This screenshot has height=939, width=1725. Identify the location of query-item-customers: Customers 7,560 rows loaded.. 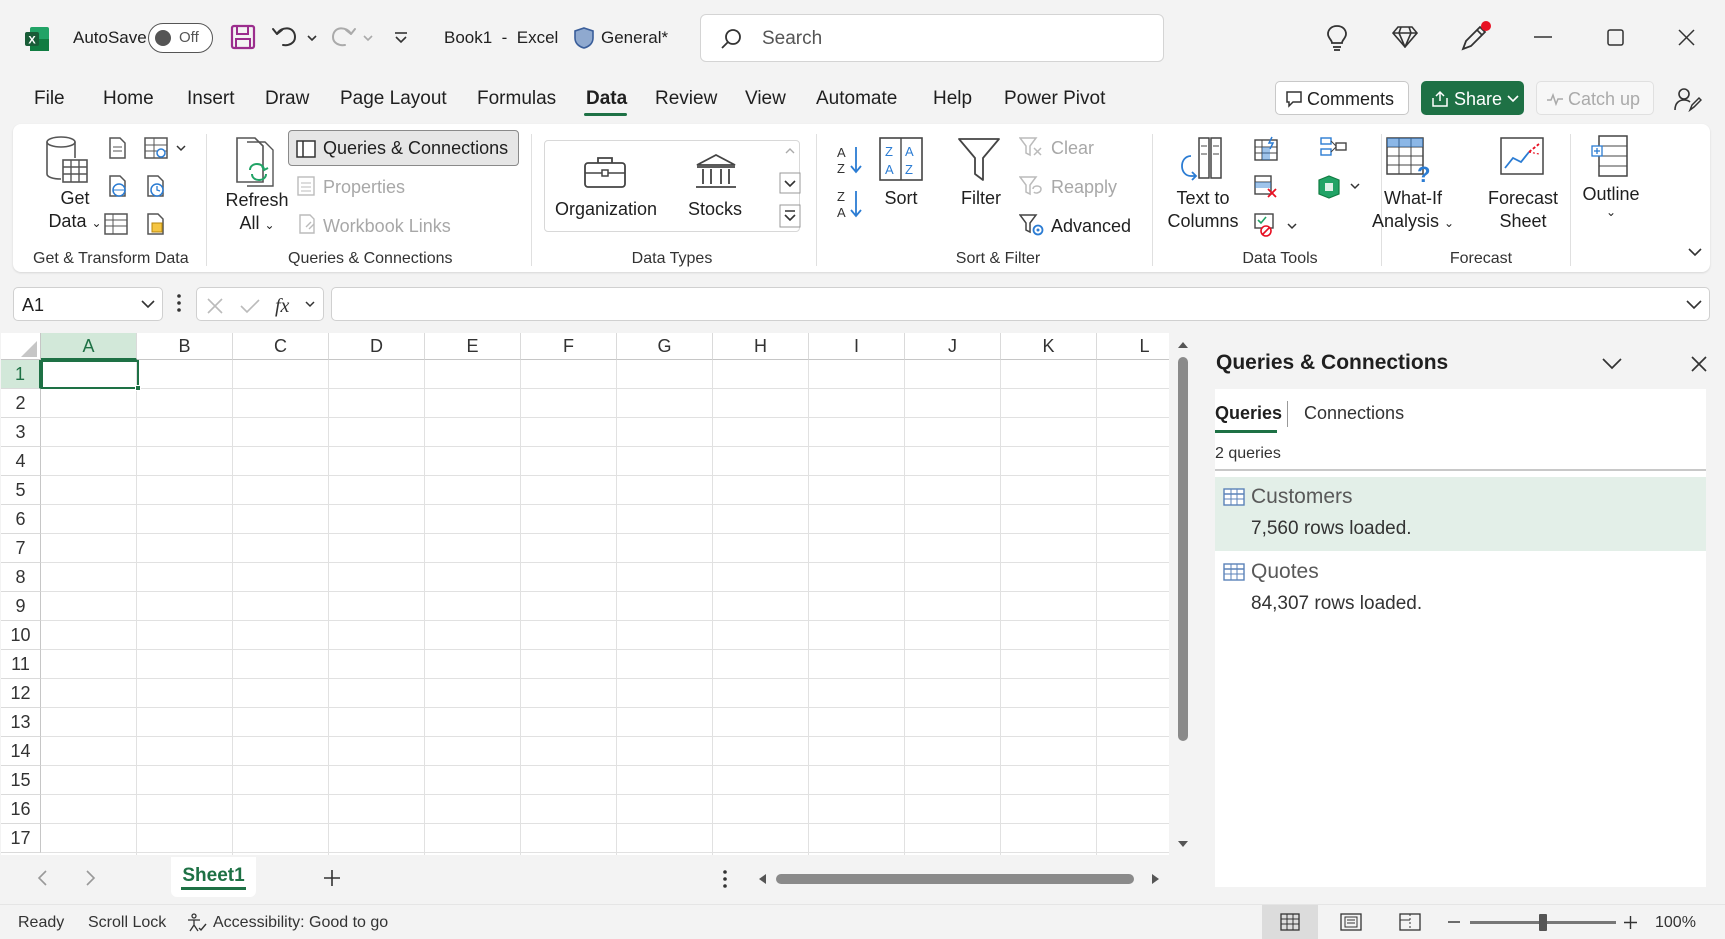
(1460, 514).